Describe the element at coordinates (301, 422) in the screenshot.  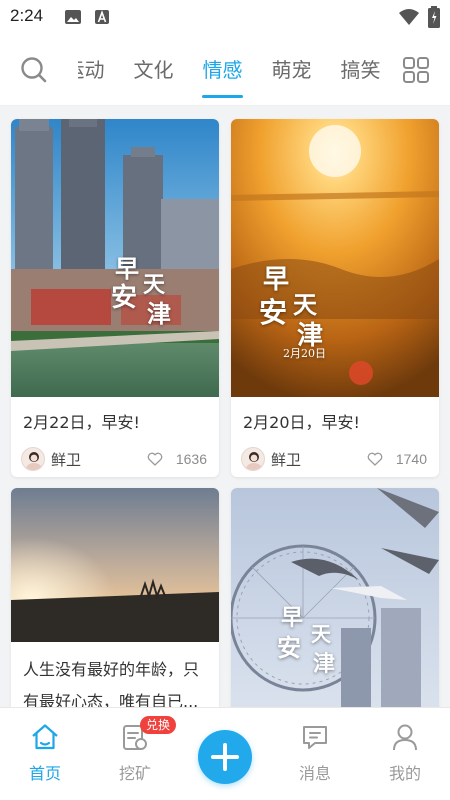
I see `card-title: 2月20日，早安!` at that location.